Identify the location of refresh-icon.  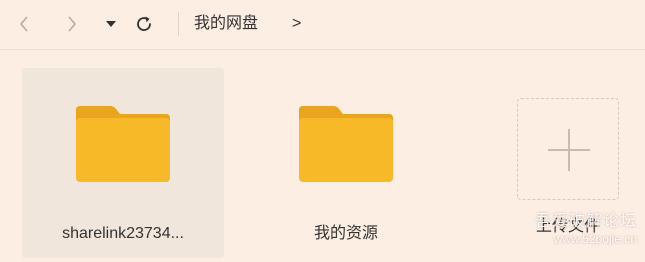
(144, 23).